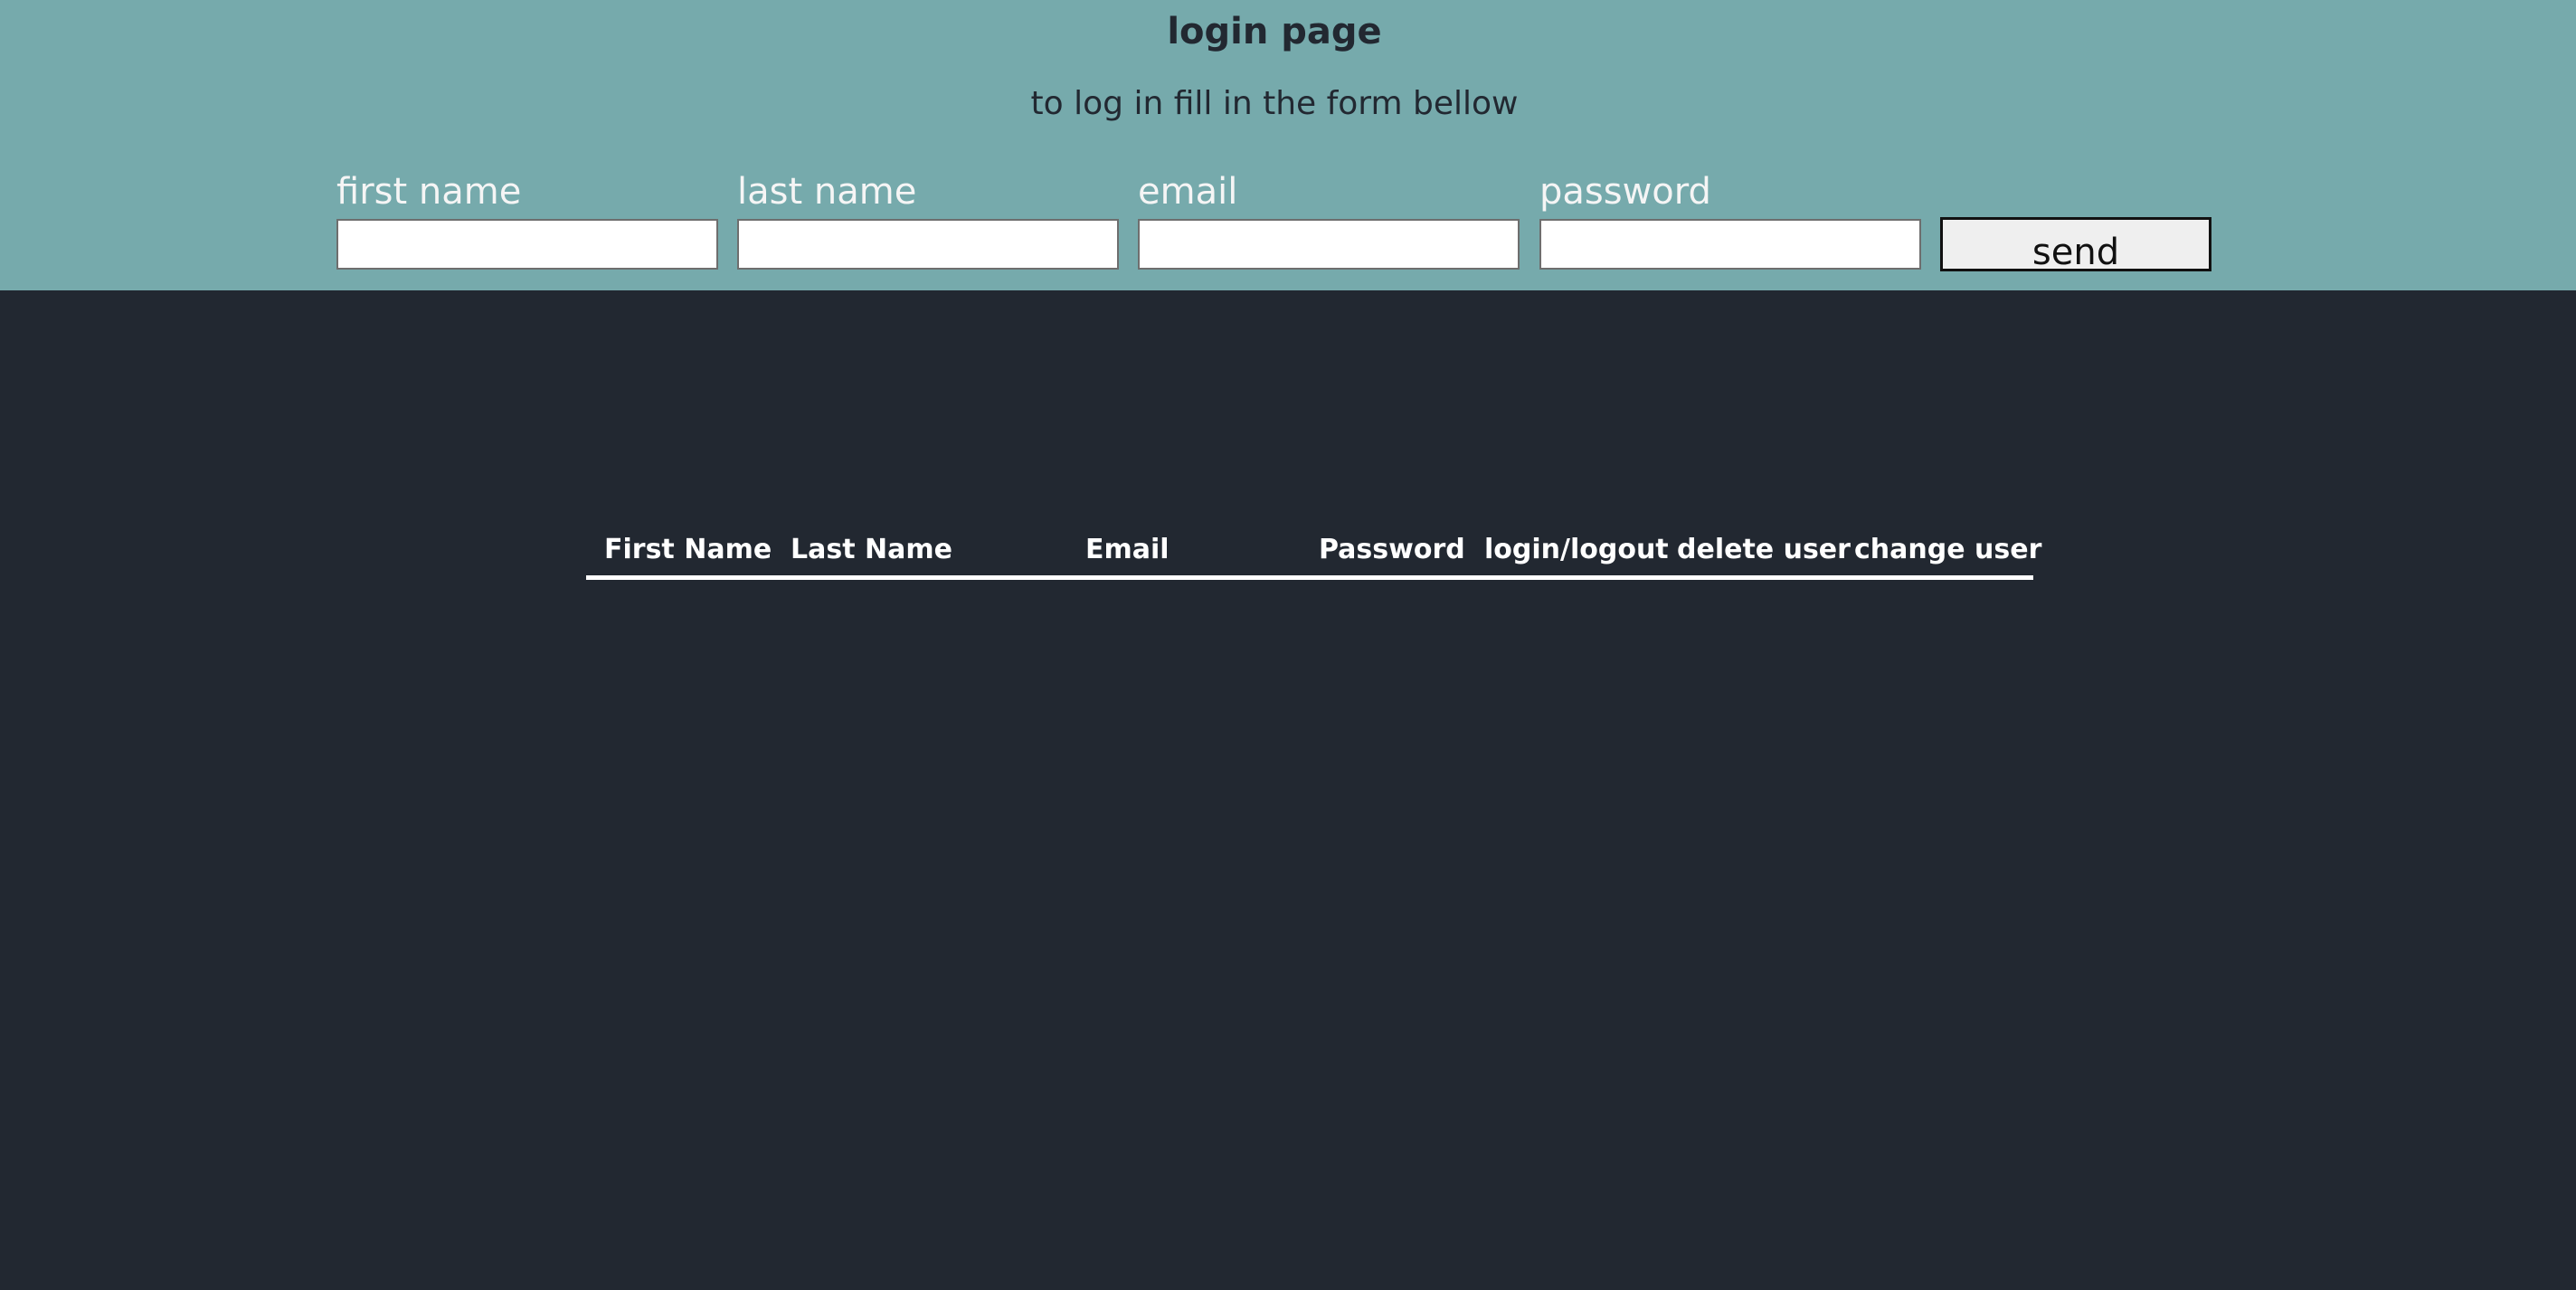  I want to click on first-name-label: first name, so click(429, 192).